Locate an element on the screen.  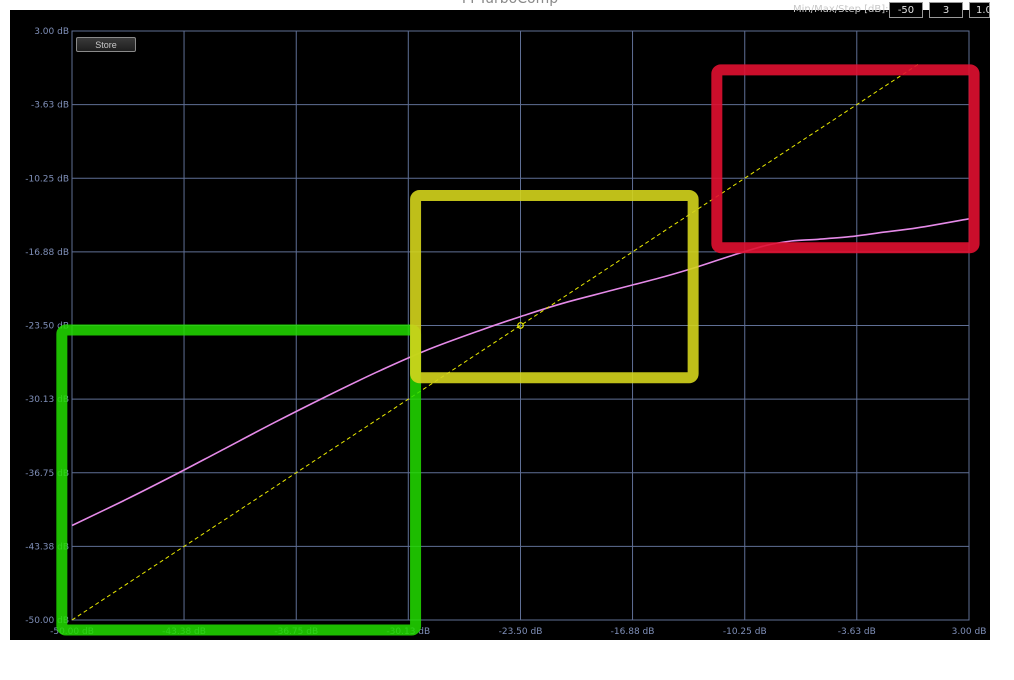
y-tick-label: 3.00 dB is located at coordinates (51, 32).